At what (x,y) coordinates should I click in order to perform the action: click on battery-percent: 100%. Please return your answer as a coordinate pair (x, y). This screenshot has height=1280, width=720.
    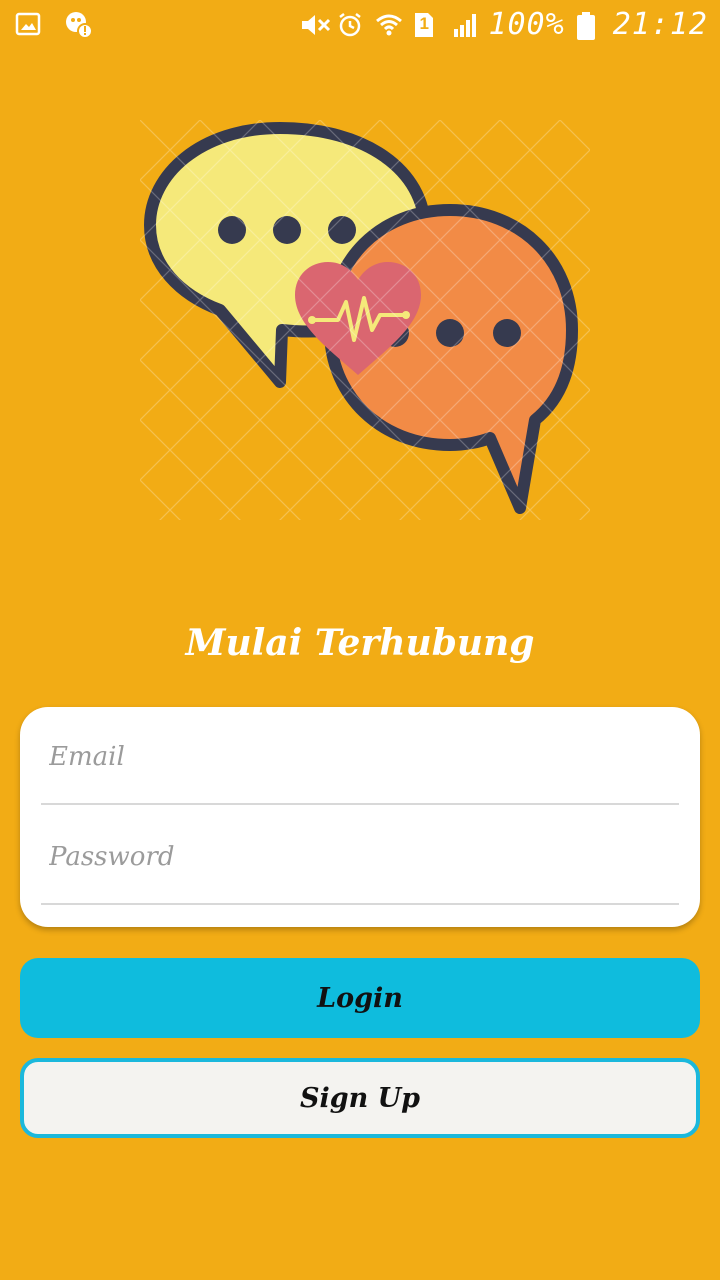
    Looking at the image, I should click on (526, 24).